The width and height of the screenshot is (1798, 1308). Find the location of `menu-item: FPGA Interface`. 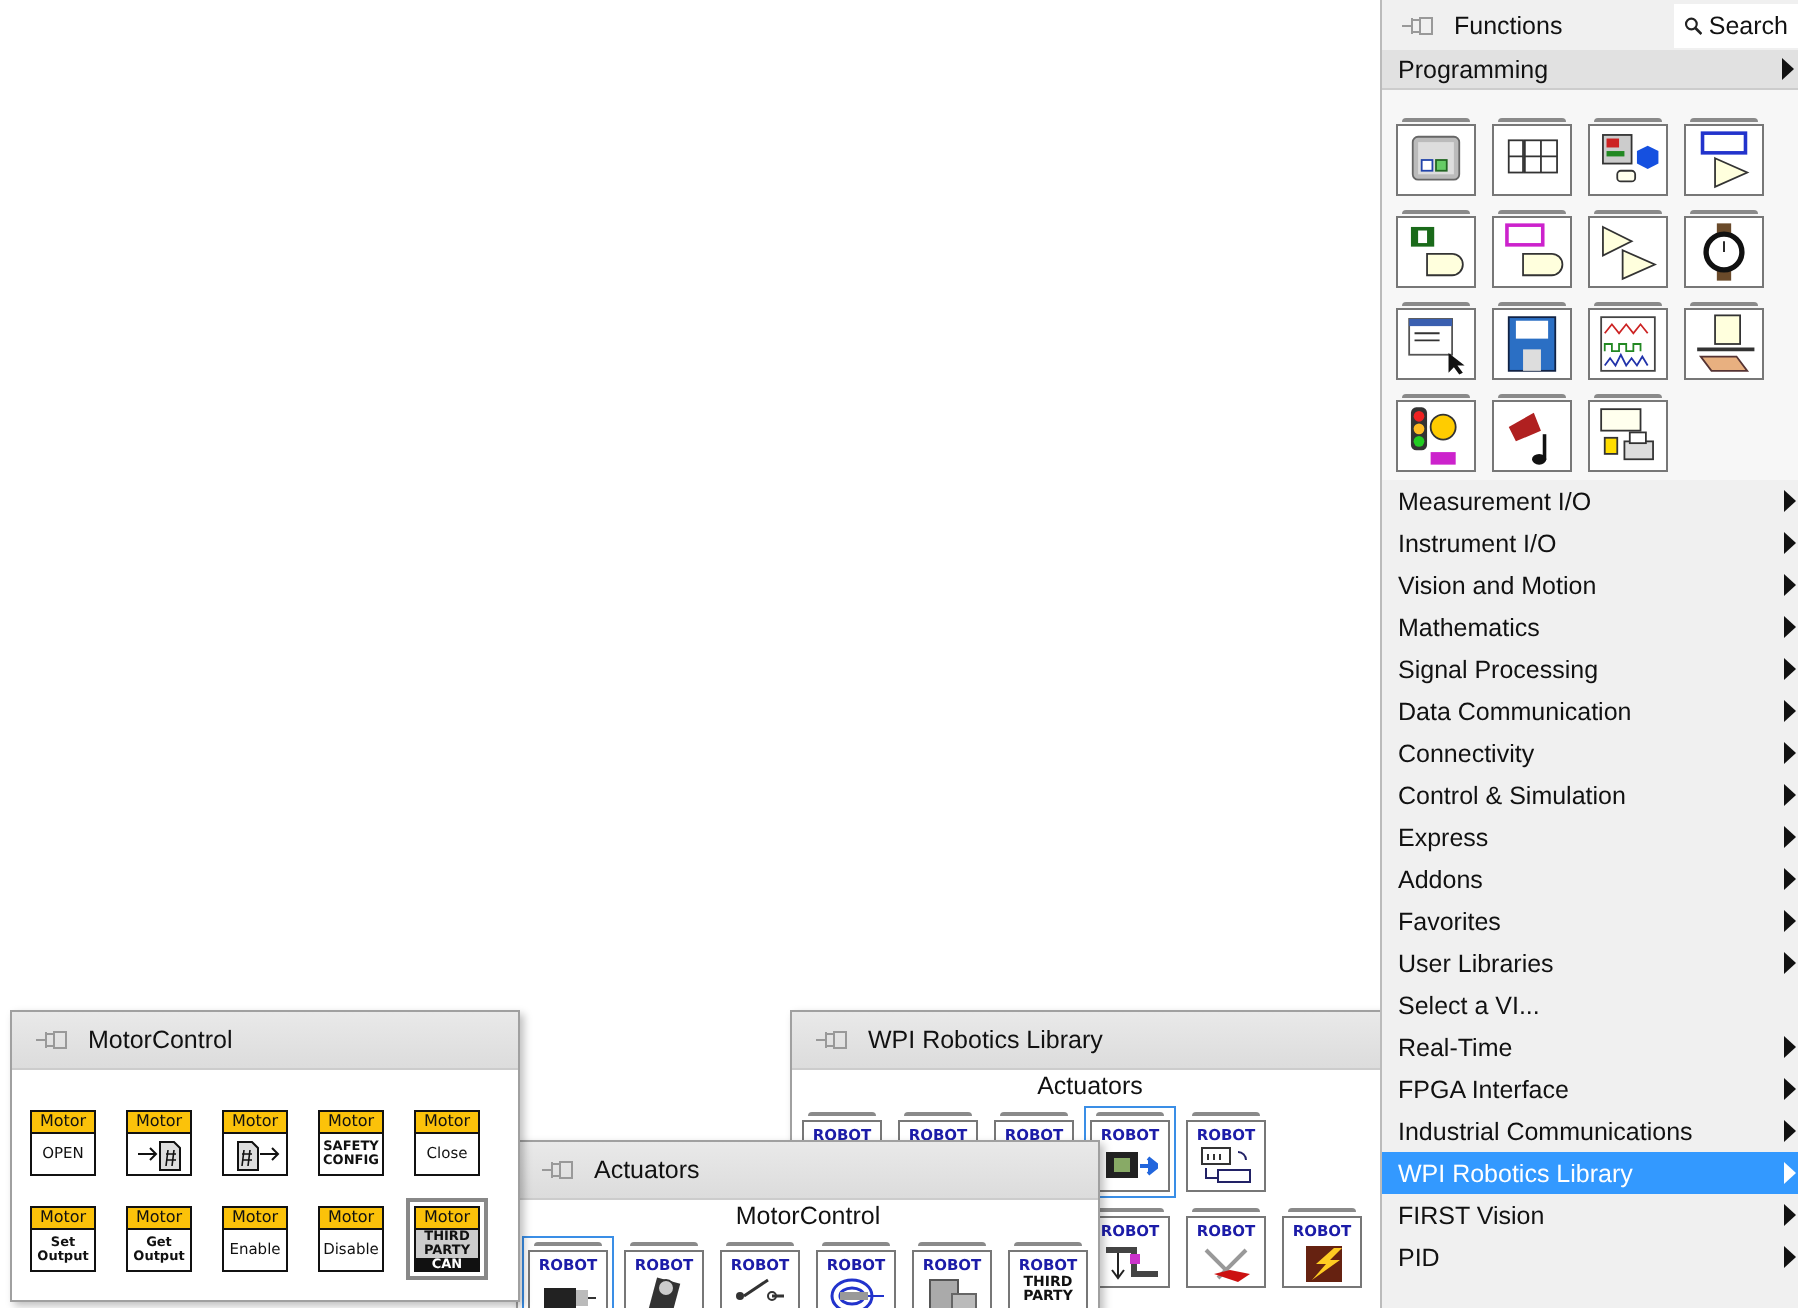

menu-item: FPGA Interface is located at coordinates (1590, 1089).